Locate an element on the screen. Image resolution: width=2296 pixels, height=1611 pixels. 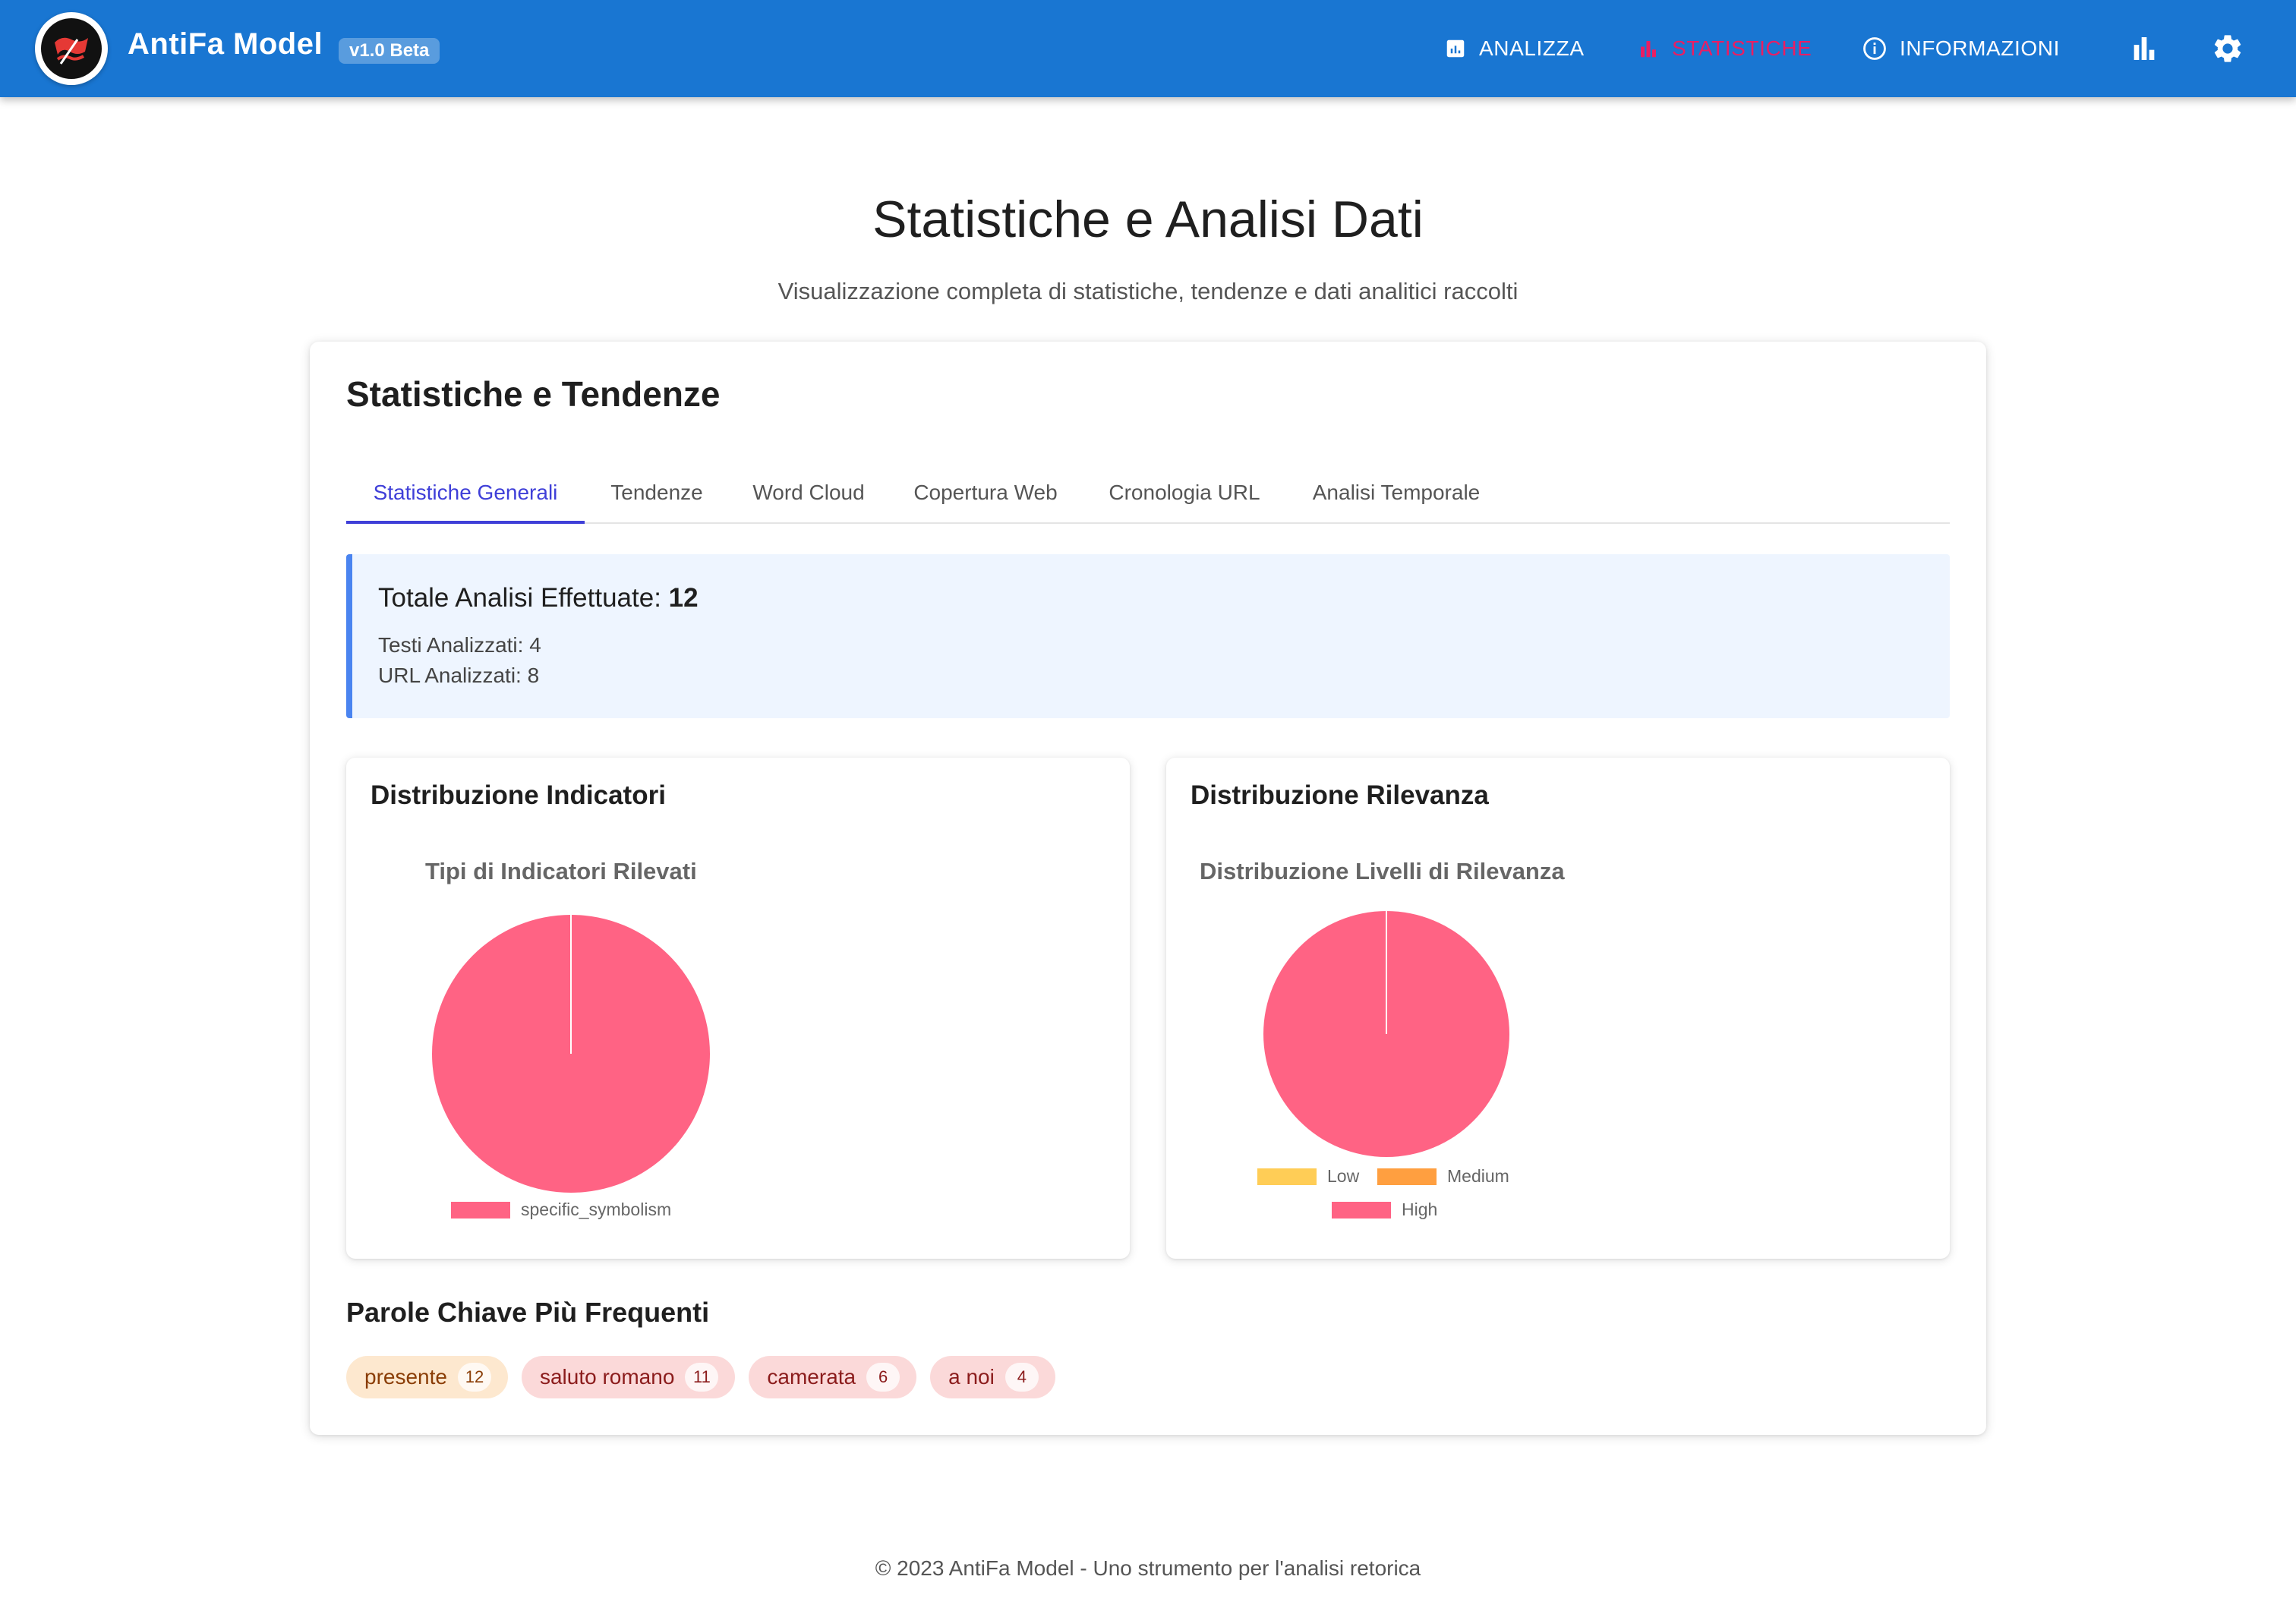
tab-analisi-temporale: Analisi Temporale is located at coordinates (1396, 494).